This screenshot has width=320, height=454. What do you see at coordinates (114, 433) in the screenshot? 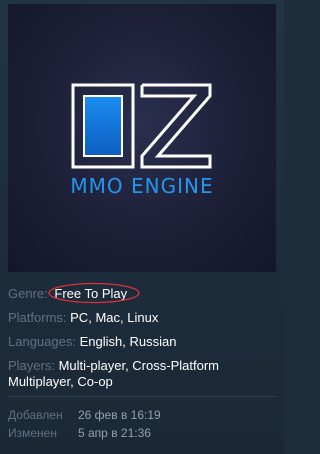
I see `changed-value: 5 апр в 21:36` at bounding box center [114, 433].